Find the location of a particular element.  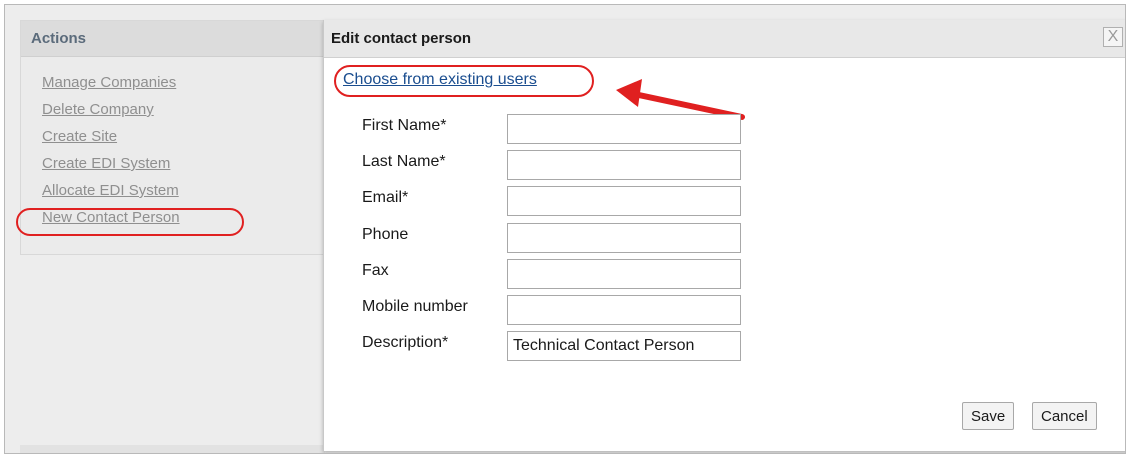

action-item-allocate-edi-system: Allocate EDI System is located at coordinates (195, 190).